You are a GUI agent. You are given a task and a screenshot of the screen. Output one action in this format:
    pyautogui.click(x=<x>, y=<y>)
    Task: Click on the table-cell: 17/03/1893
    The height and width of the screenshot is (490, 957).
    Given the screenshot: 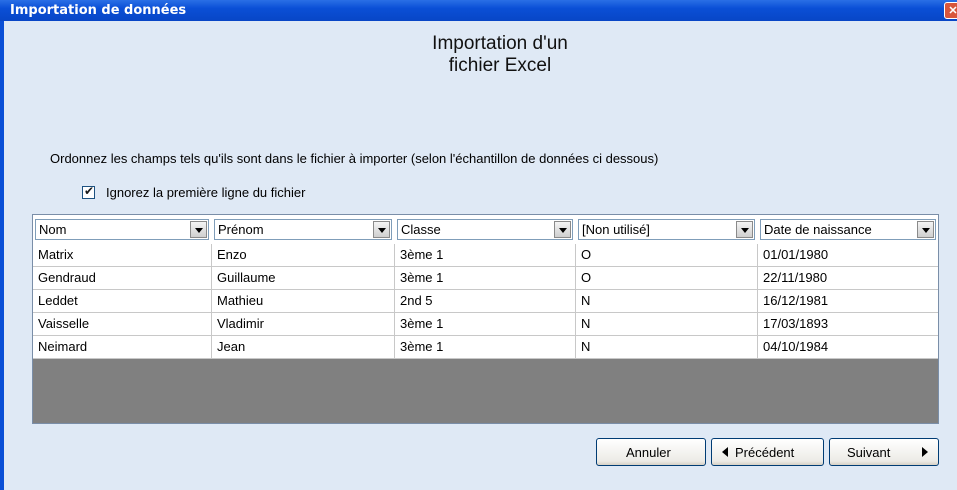 What is the action you would take?
    pyautogui.click(x=796, y=323)
    